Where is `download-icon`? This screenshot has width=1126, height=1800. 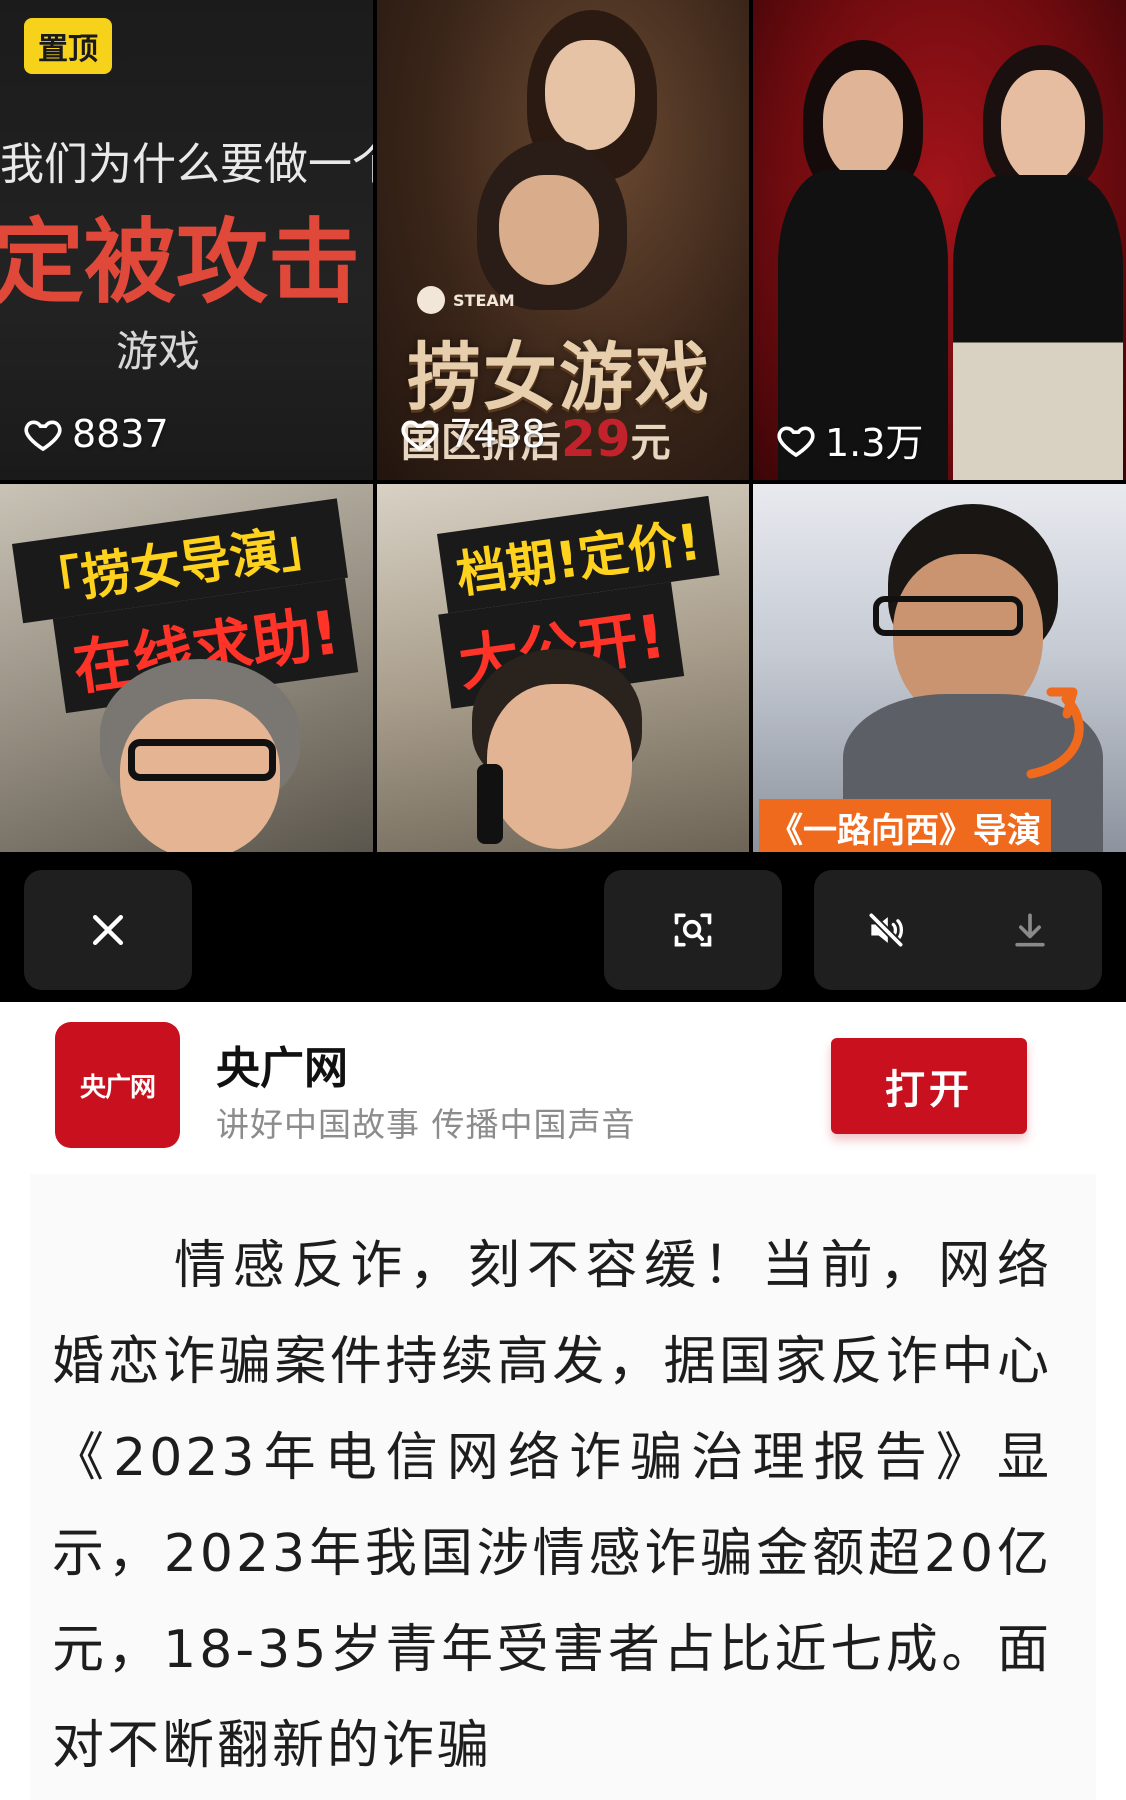 download-icon is located at coordinates (1030, 930).